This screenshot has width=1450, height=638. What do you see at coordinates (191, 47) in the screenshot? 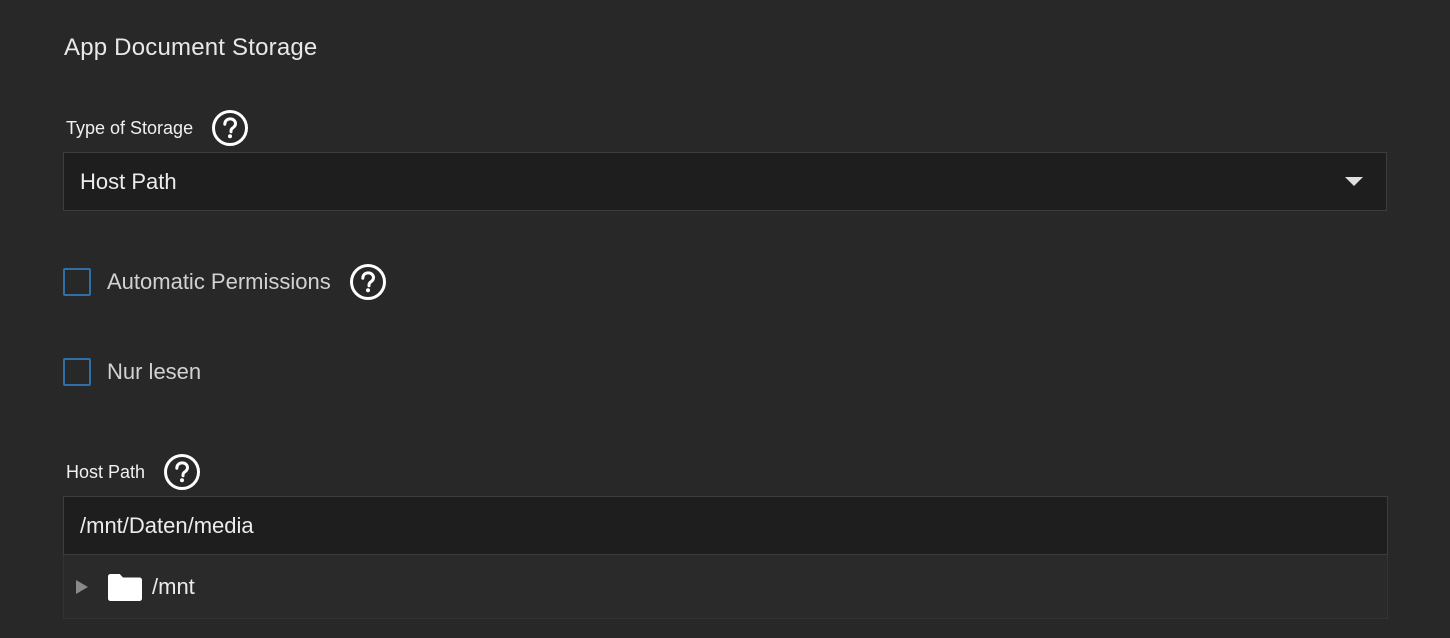
I see `section-title: App Document Storage` at bounding box center [191, 47].